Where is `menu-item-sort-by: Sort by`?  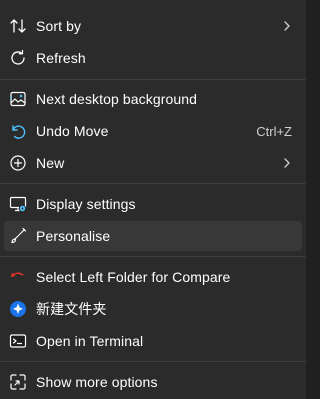
menu-item-sort-by: Sort by is located at coordinates (153, 26).